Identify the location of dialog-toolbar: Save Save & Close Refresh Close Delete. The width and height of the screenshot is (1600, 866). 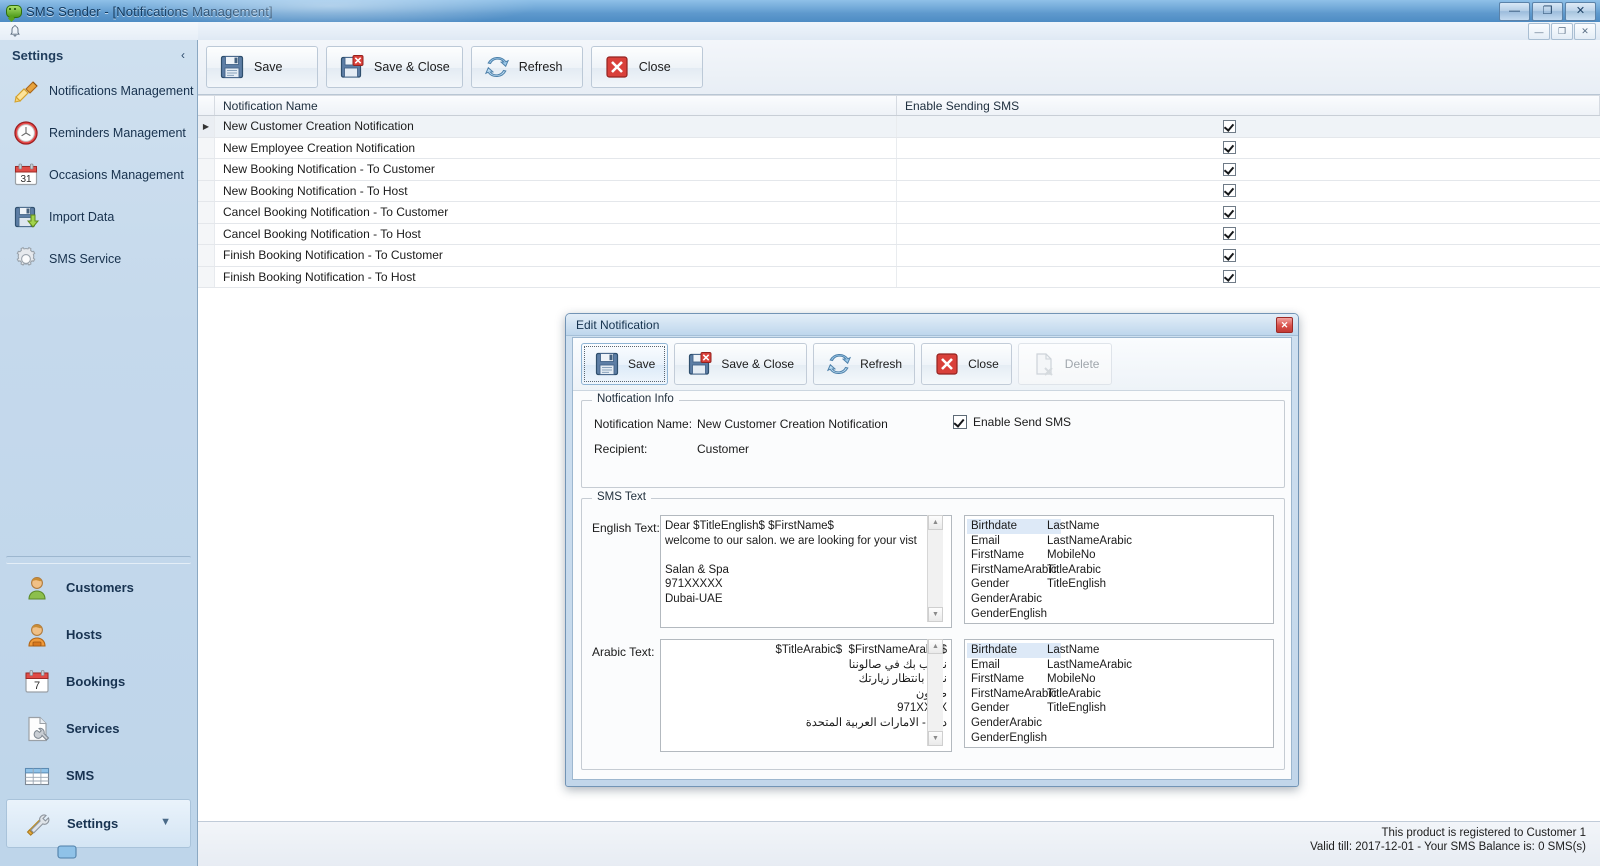
(932, 364).